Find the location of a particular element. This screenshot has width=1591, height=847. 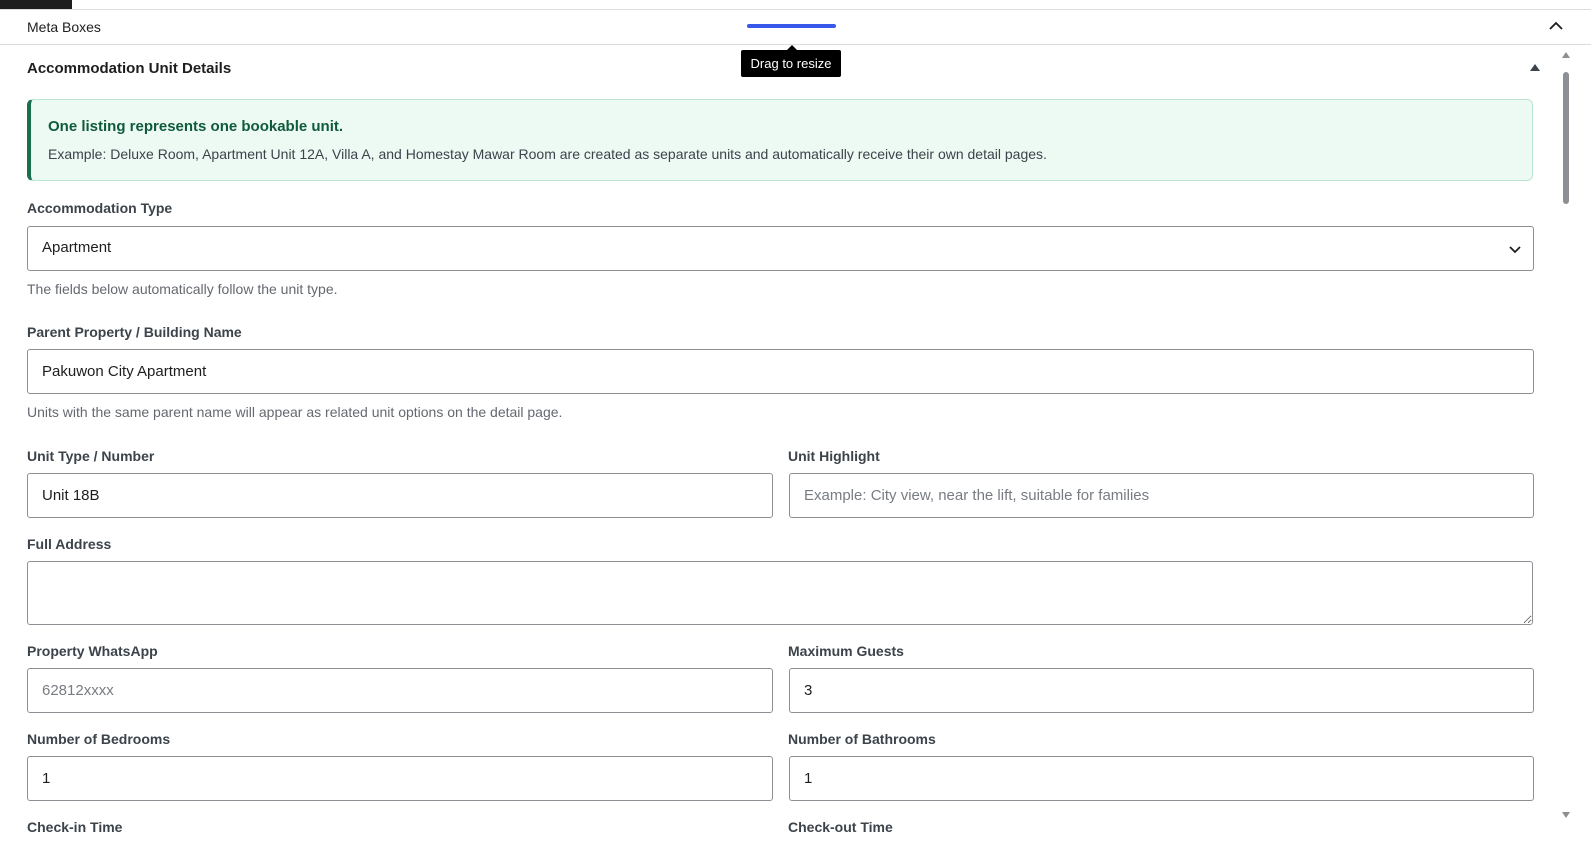

parent-property-input is located at coordinates (780, 371).